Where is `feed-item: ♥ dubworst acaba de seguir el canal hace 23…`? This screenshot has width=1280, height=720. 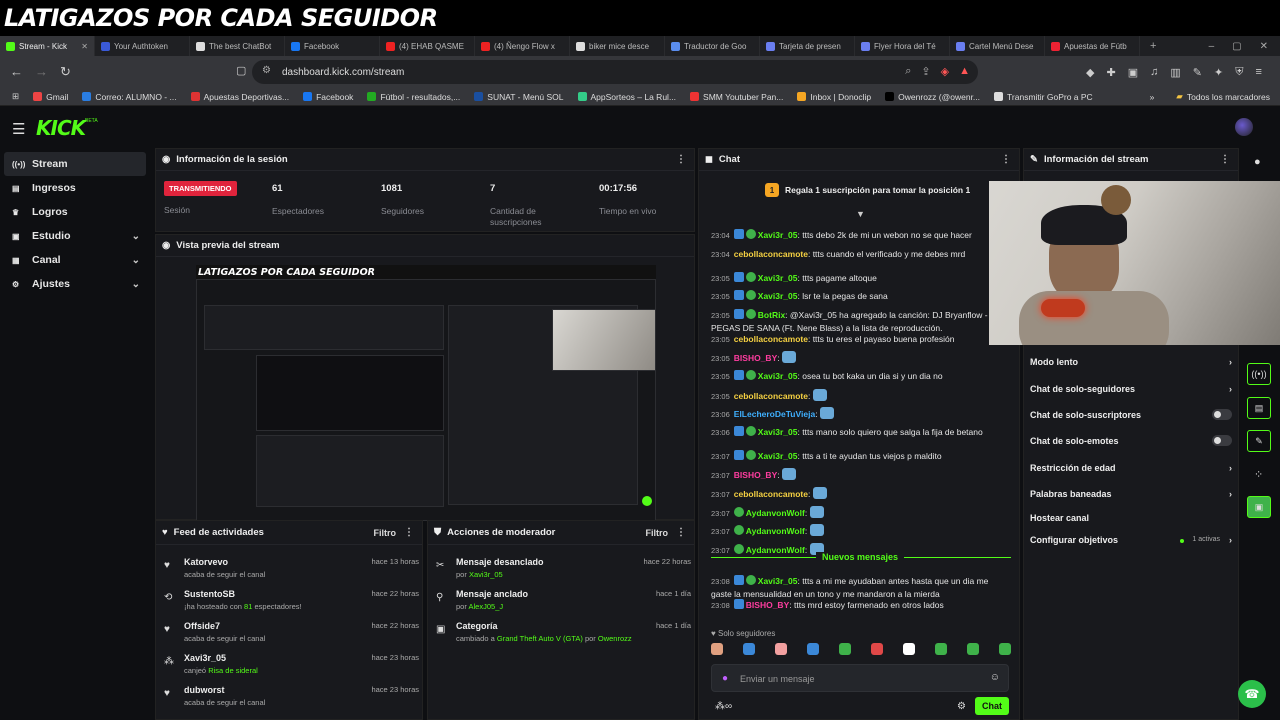 feed-item: ♥ dubworst acaba de seguir el canal hace 23… is located at coordinates (291, 699).